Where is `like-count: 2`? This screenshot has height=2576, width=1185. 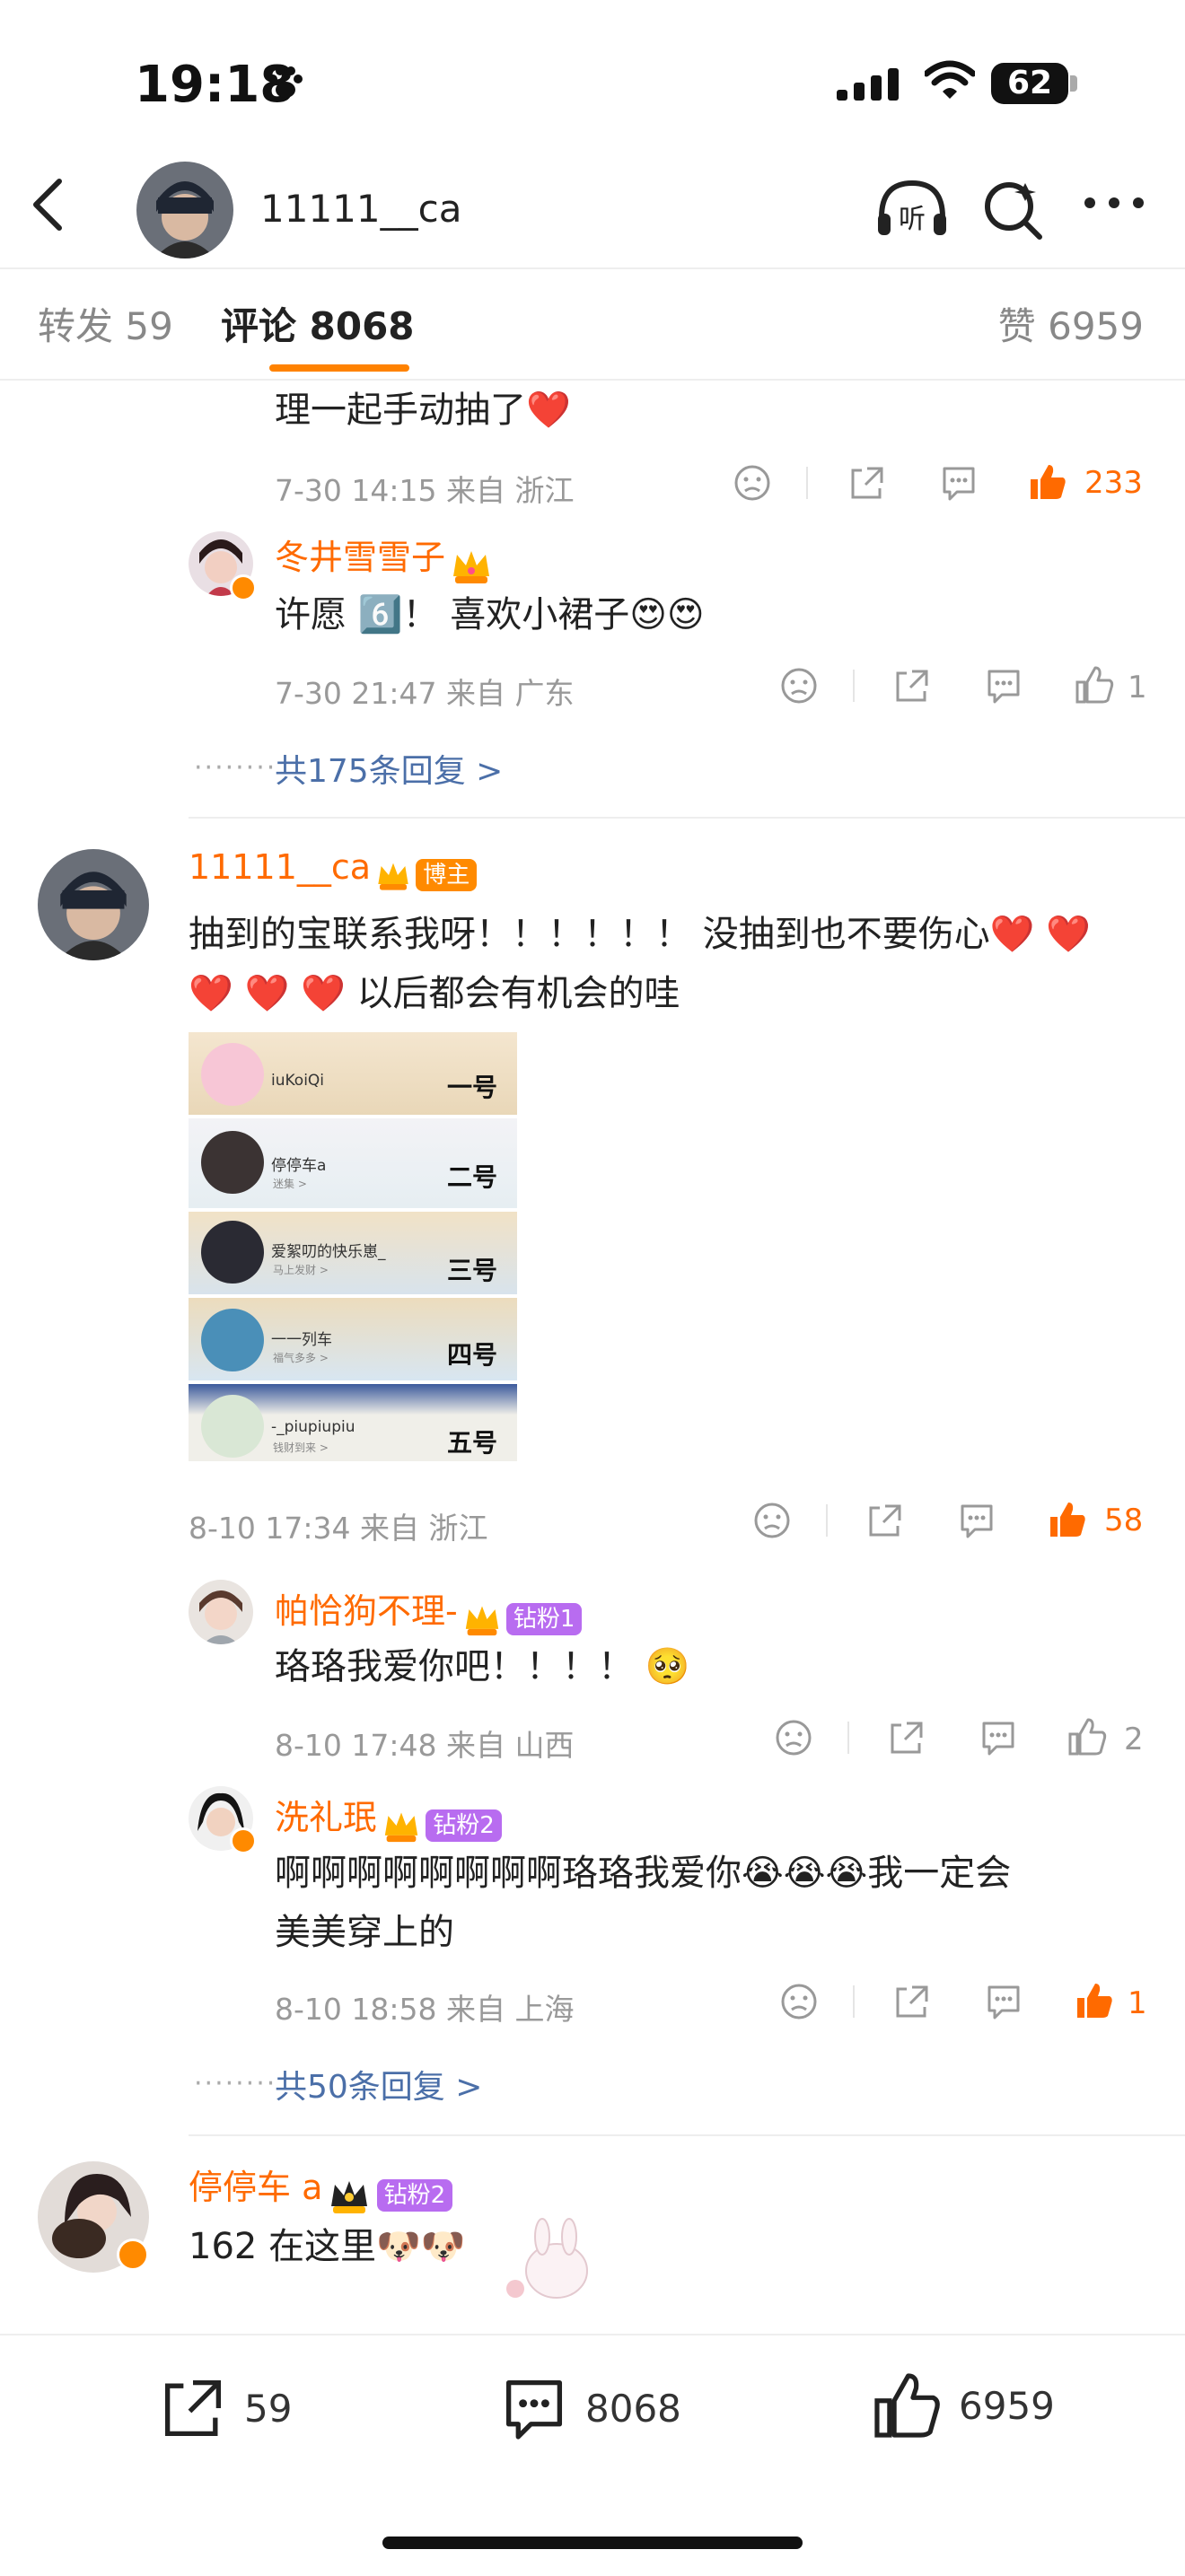
like-count: 2 is located at coordinates (1134, 1739).